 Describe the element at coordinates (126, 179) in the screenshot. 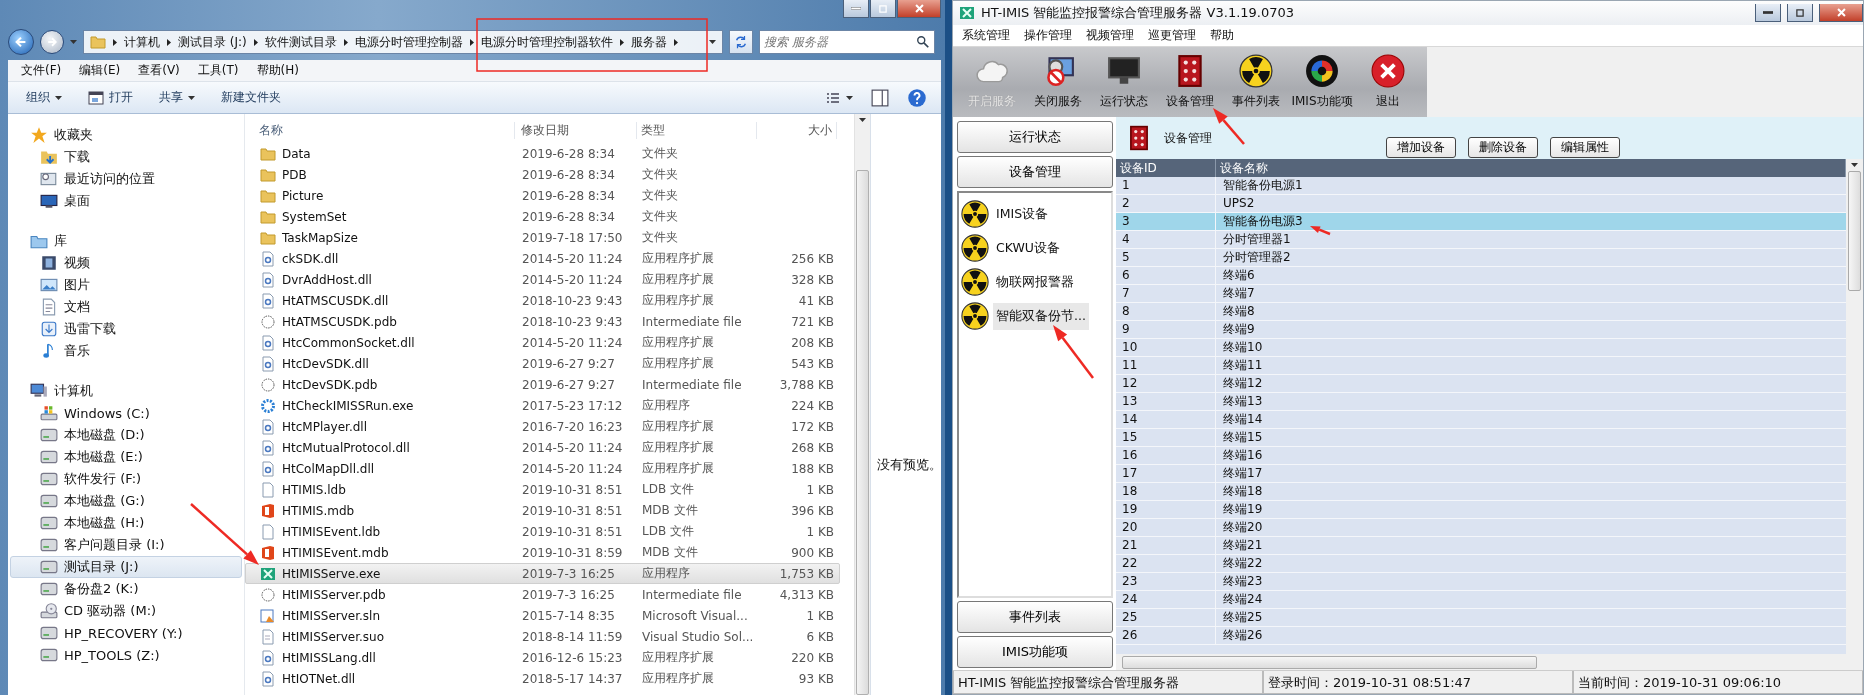

I see `nav-item: 最近访问的位置` at that location.